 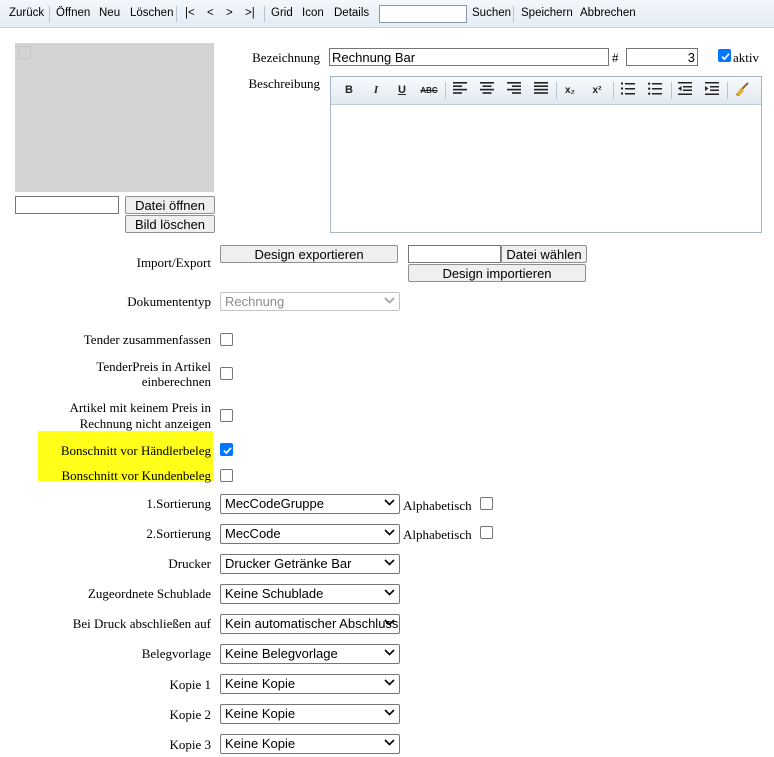 What do you see at coordinates (486, 532) in the screenshot?
I see `sort2-alpha-checkbox` at bounding box center [486, 532].